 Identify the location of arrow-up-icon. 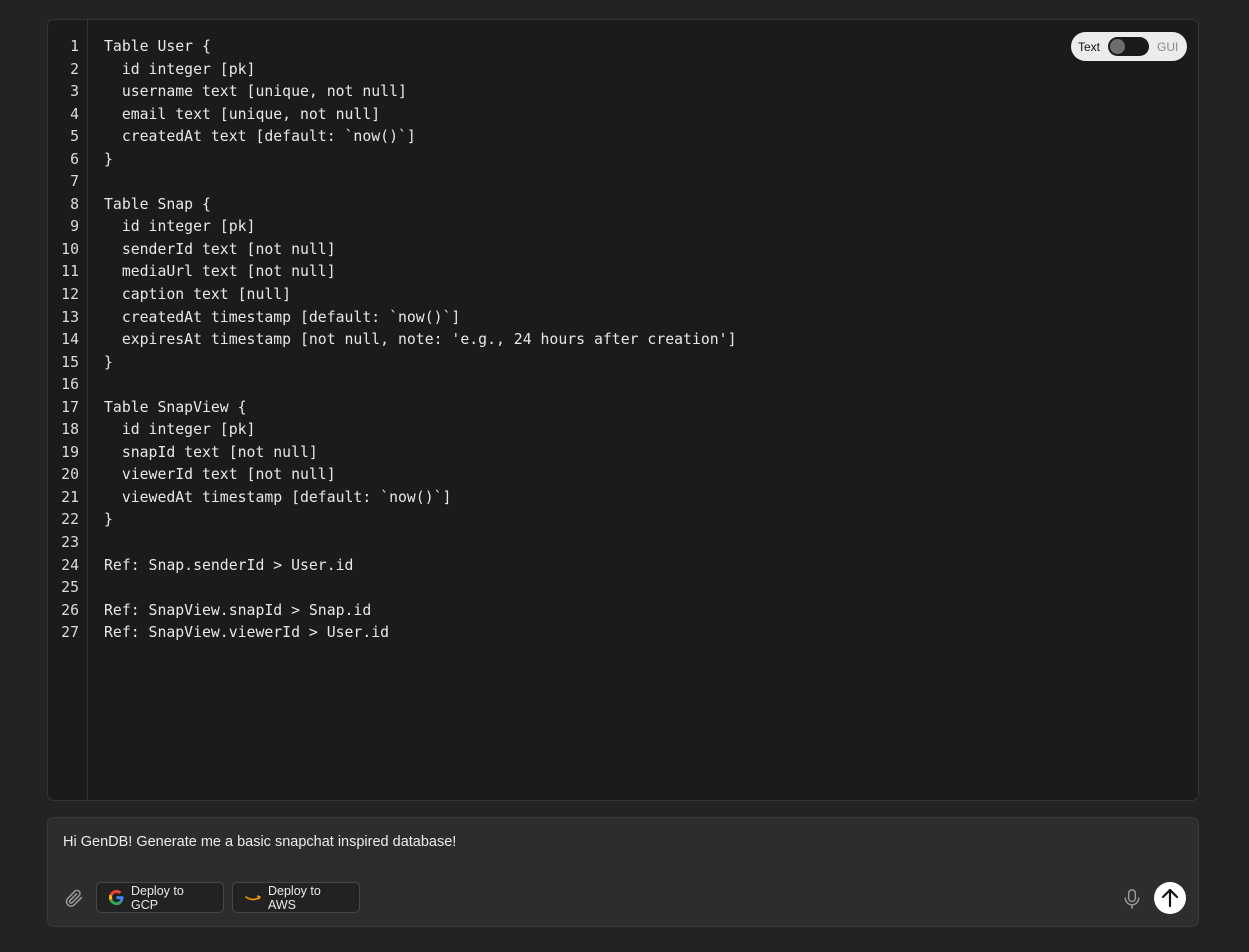
(1170, 898).